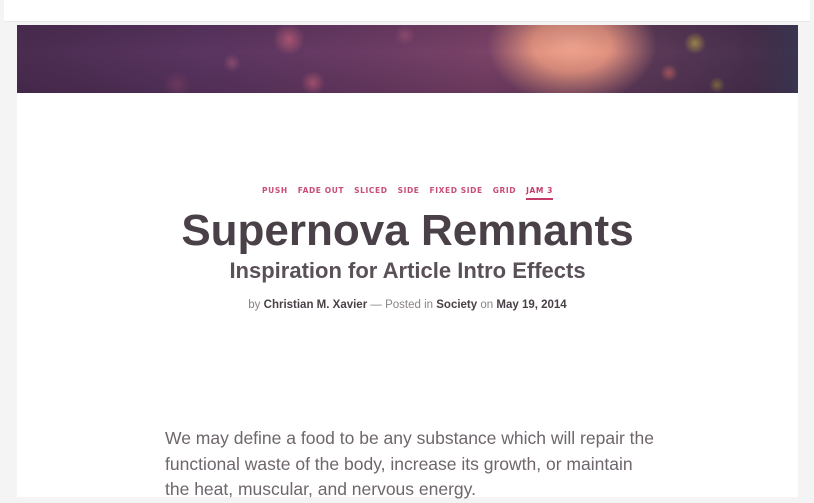  I want to click on demo-link-fade-out: FADE OUT, so click(321, 192).